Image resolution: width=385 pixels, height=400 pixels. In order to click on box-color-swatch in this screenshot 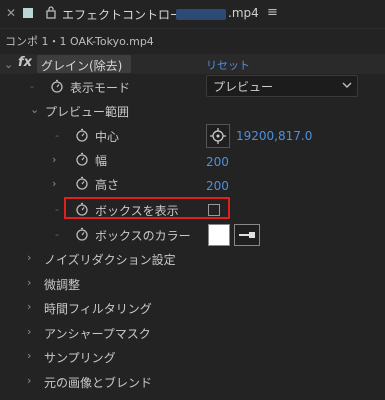, I will do `click(219, 235)`.